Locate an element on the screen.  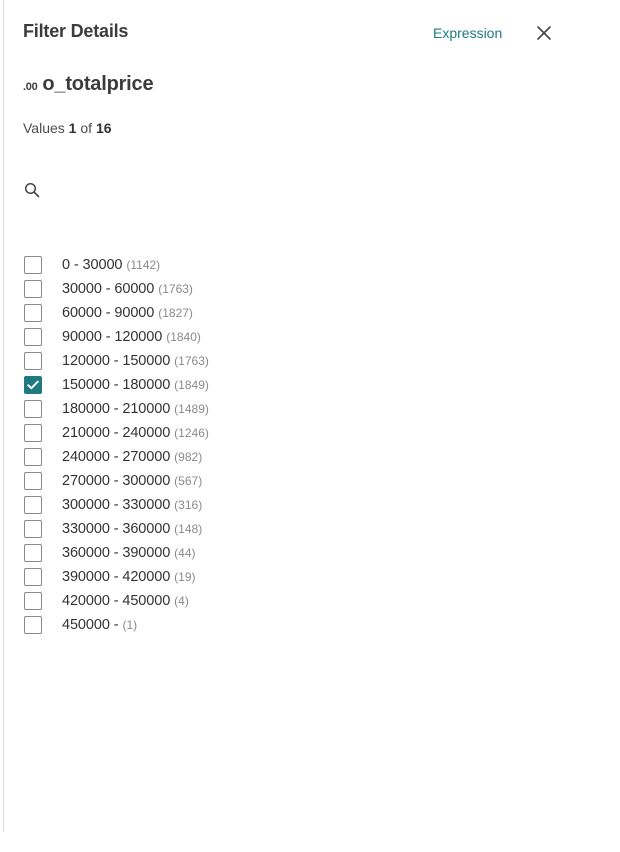
search-input is located at coordinates (289, 190).